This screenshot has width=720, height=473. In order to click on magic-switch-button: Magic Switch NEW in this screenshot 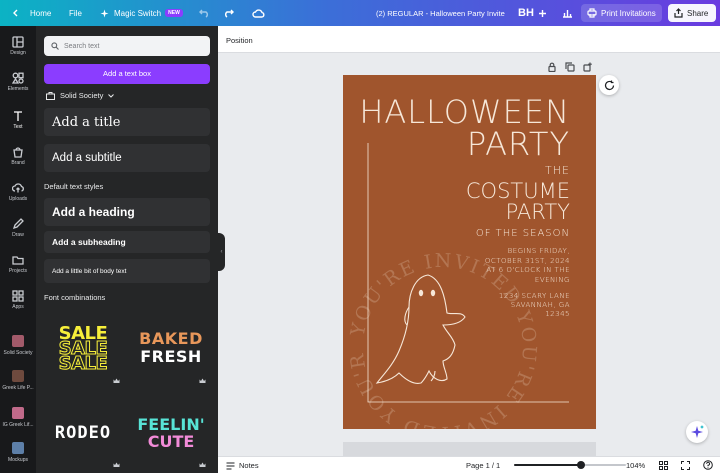, I will do `click(141, 13)`.